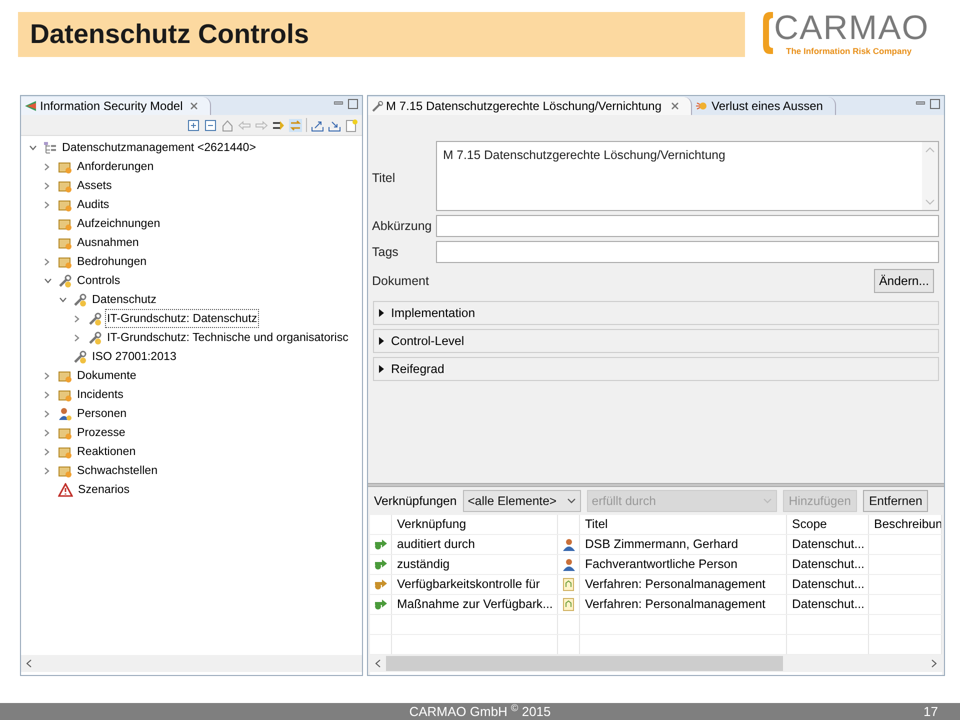 Image resolution: width=960 pixels, height=720 pixels. Describe the element at coordinates (381, 34) in the screenshot. I see `slide-title: Datenschutz Controls` at that location.